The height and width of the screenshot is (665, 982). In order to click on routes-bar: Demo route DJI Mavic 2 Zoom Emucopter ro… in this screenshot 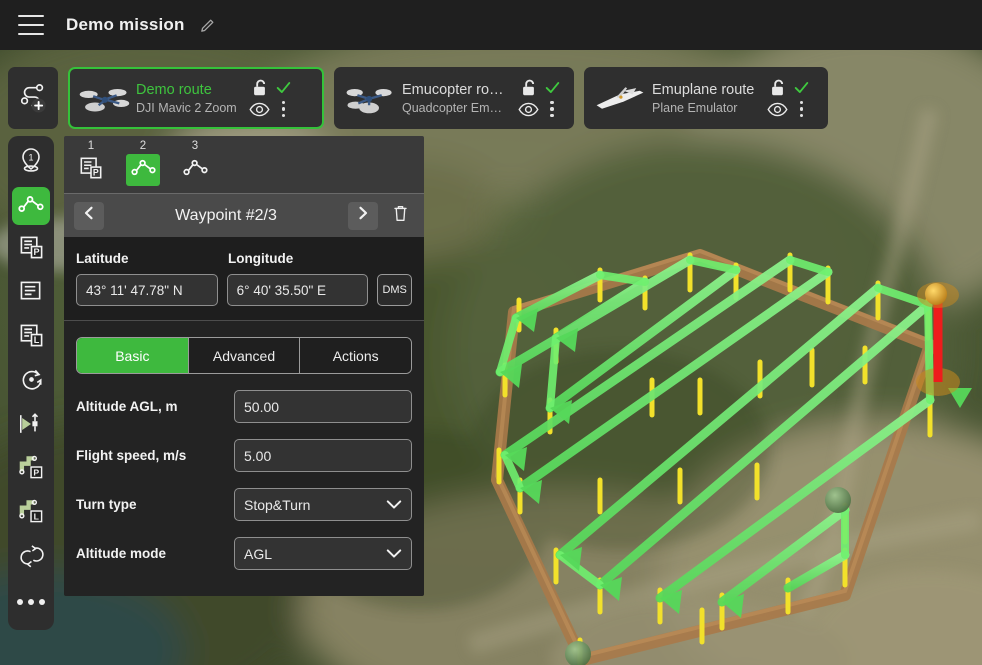, I will do `click(414, 98)`.